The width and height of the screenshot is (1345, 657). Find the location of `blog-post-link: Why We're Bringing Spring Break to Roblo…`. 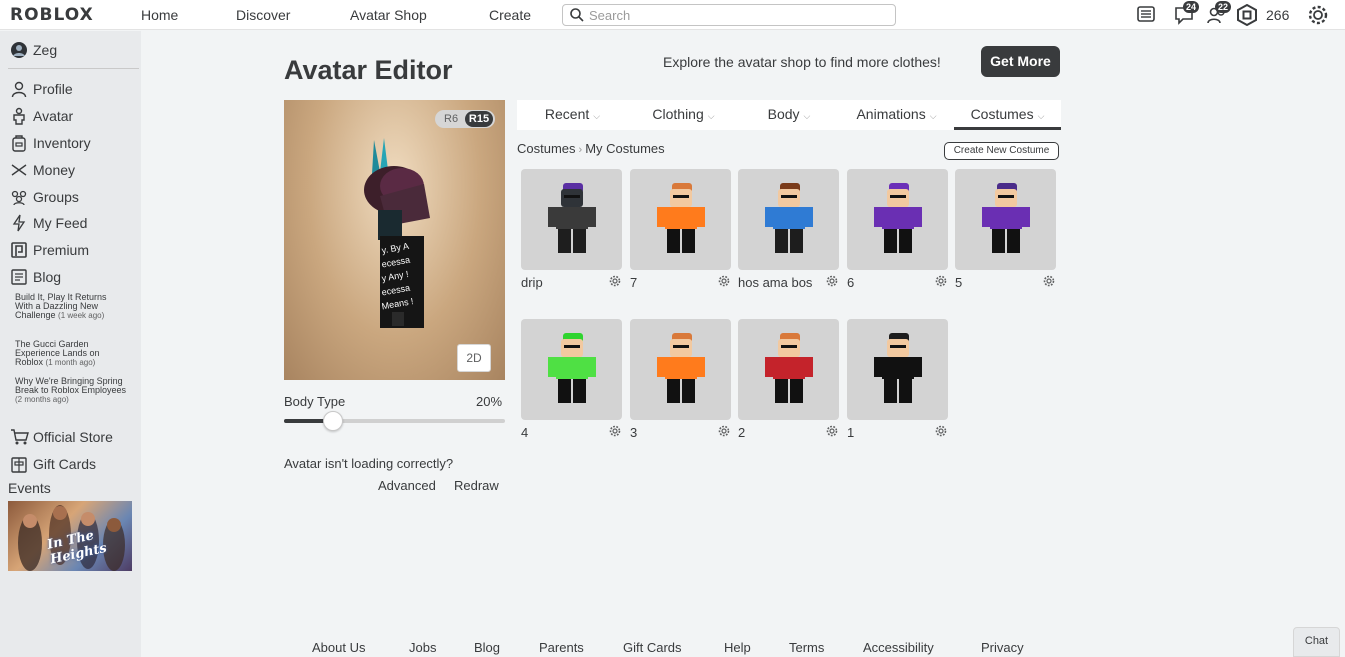

blog-post-link: Why We're Bringing Spring Break to Roblo… is located at coordinates (71, 390).